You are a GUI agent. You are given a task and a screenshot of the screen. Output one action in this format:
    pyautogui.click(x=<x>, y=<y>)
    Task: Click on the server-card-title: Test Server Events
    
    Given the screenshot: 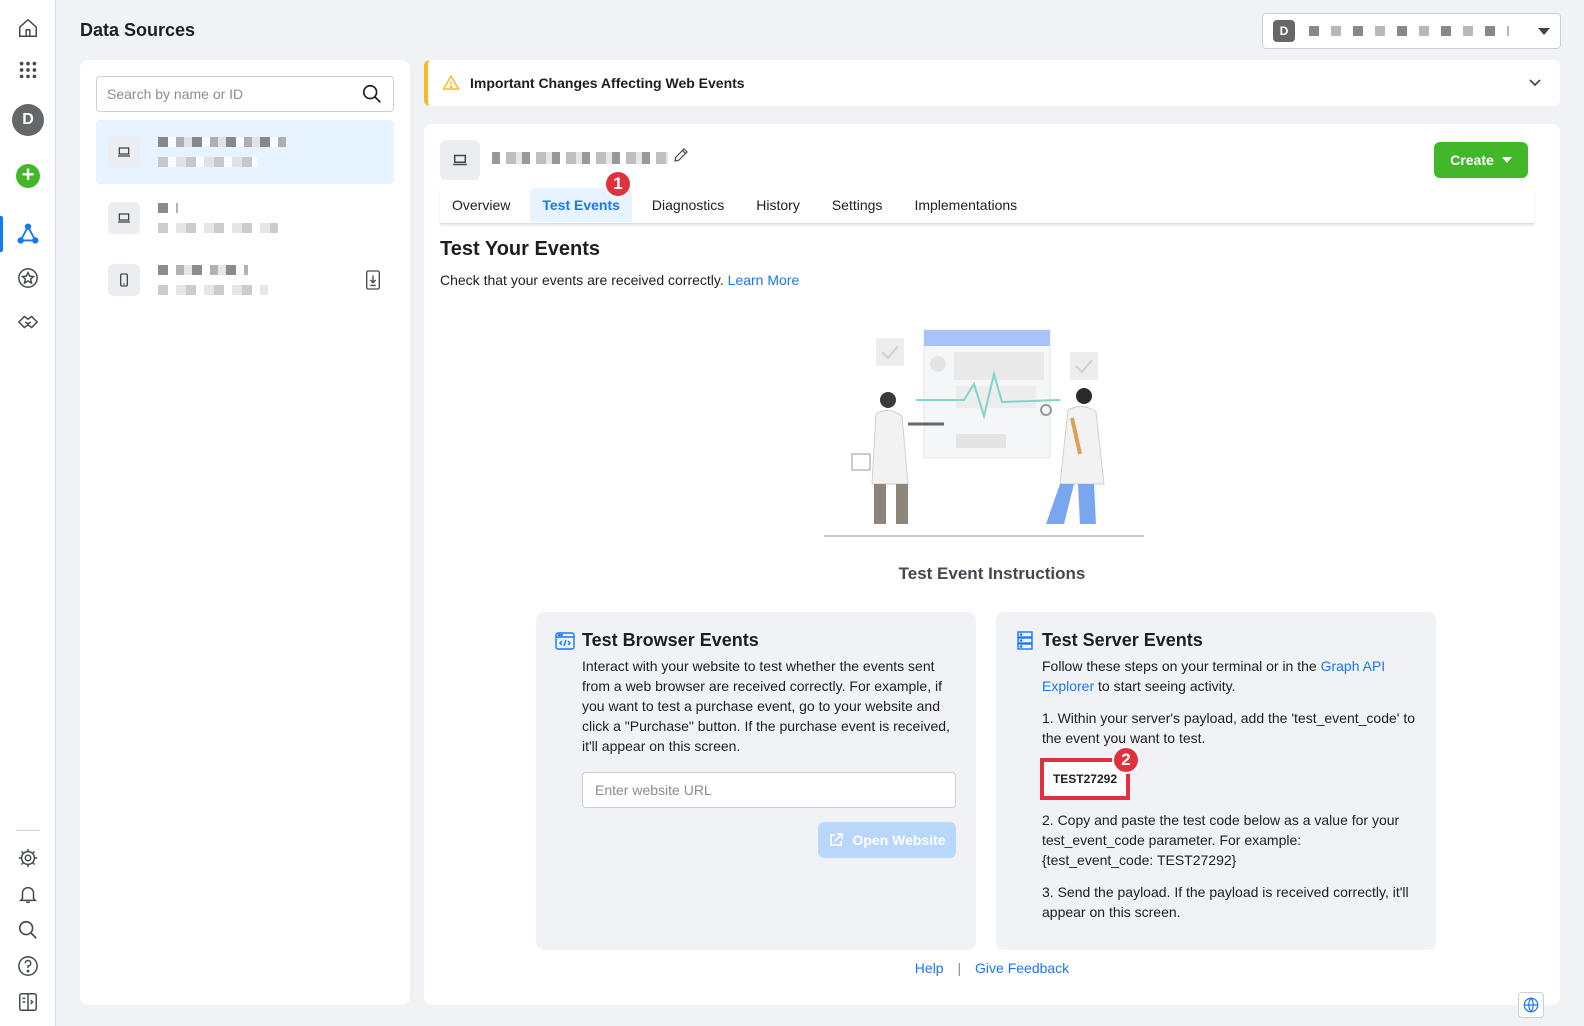 What is the action you would take?
    pyautogui.click(x=1122, y=640)
    